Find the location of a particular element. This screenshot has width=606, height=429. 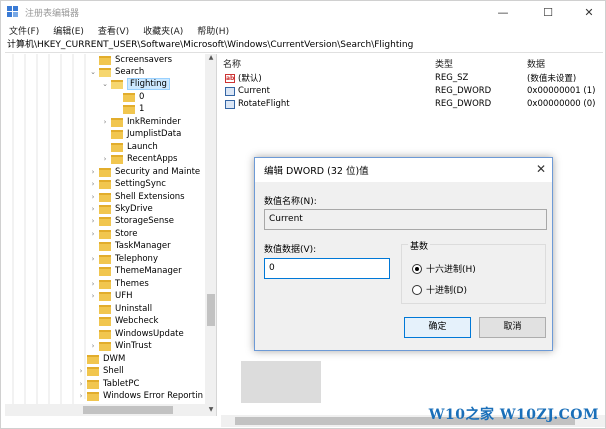

tree-node: TaskManager is located at coordinates (130, 246).